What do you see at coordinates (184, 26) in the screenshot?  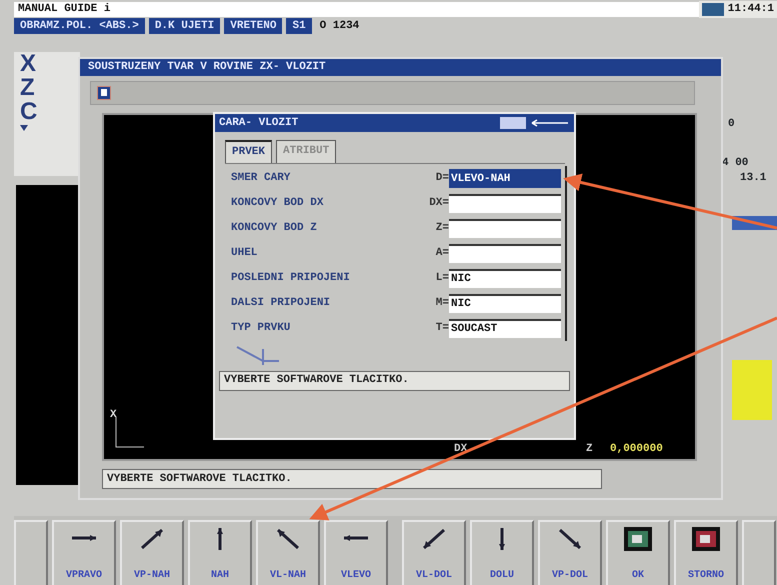 I see `status-segment: D.K UJETI` at bounding box center [184, 26].